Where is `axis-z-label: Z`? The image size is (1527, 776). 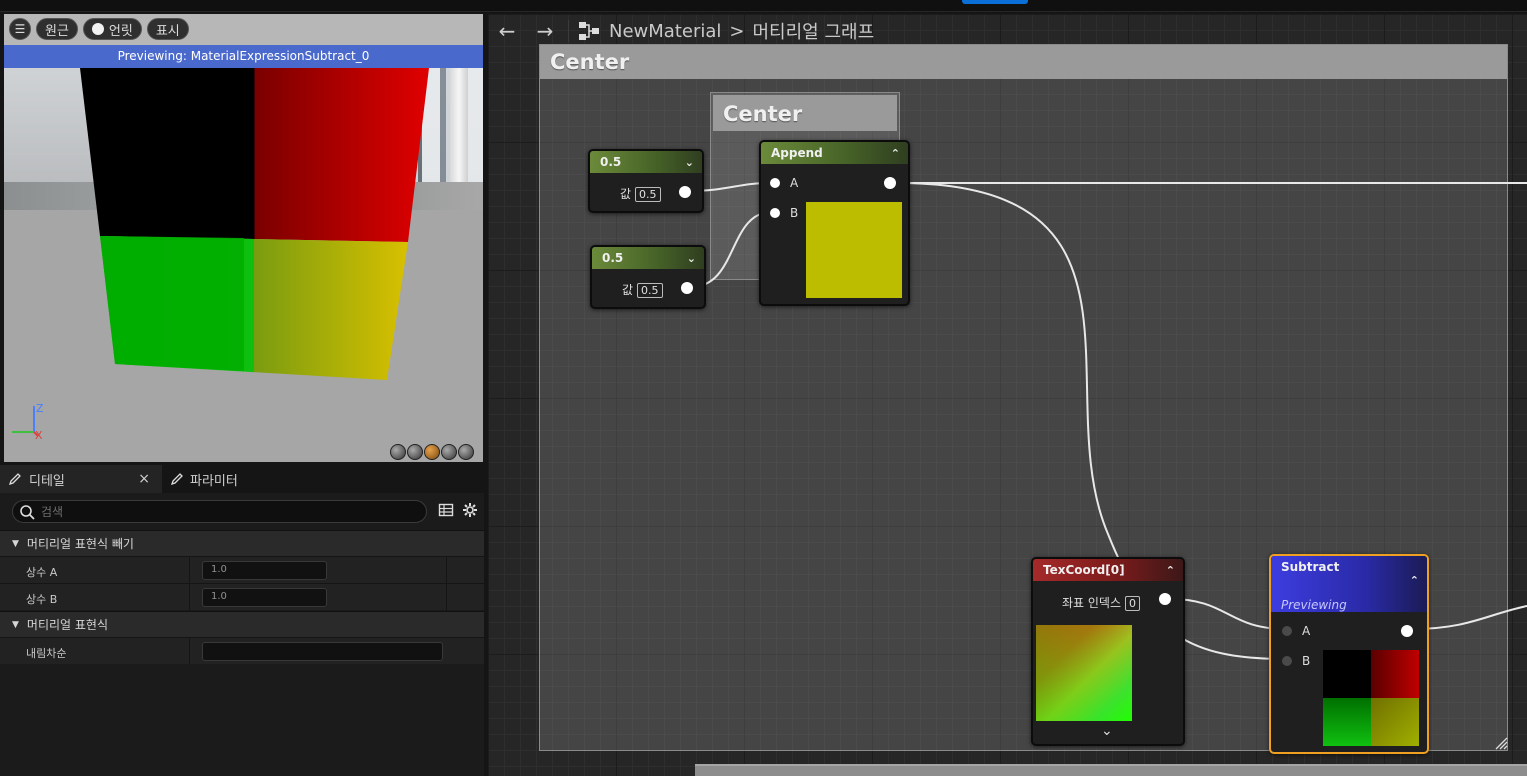
axis-z-label: Z is located at coordinates (40, 408).